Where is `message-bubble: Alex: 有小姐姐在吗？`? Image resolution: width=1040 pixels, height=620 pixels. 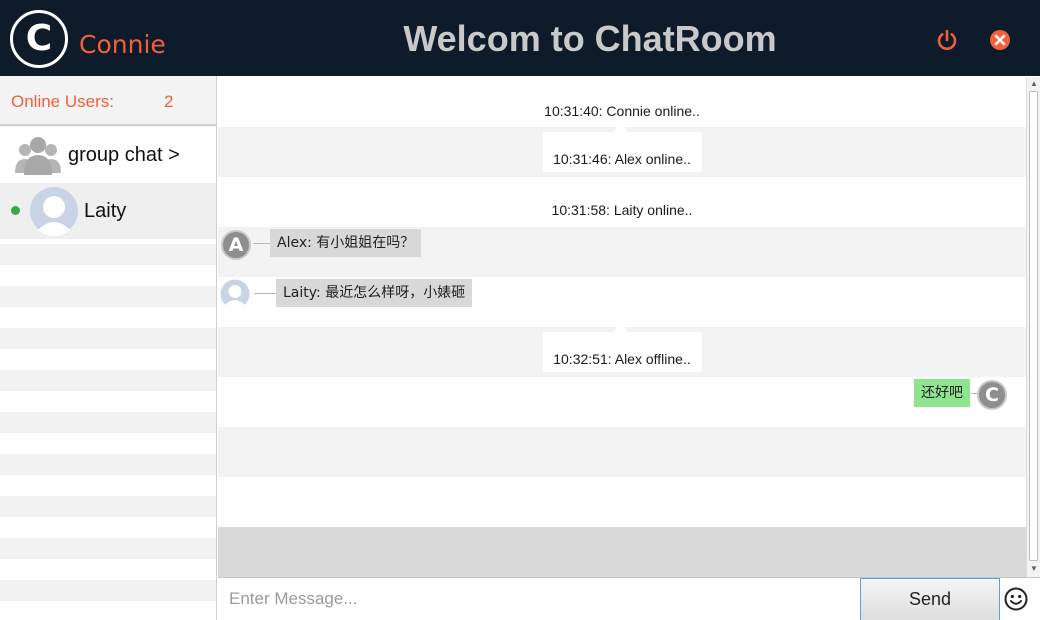
message-bubble: Alex: 有小姐姐在吗？ is located at coordinates (346, 243).